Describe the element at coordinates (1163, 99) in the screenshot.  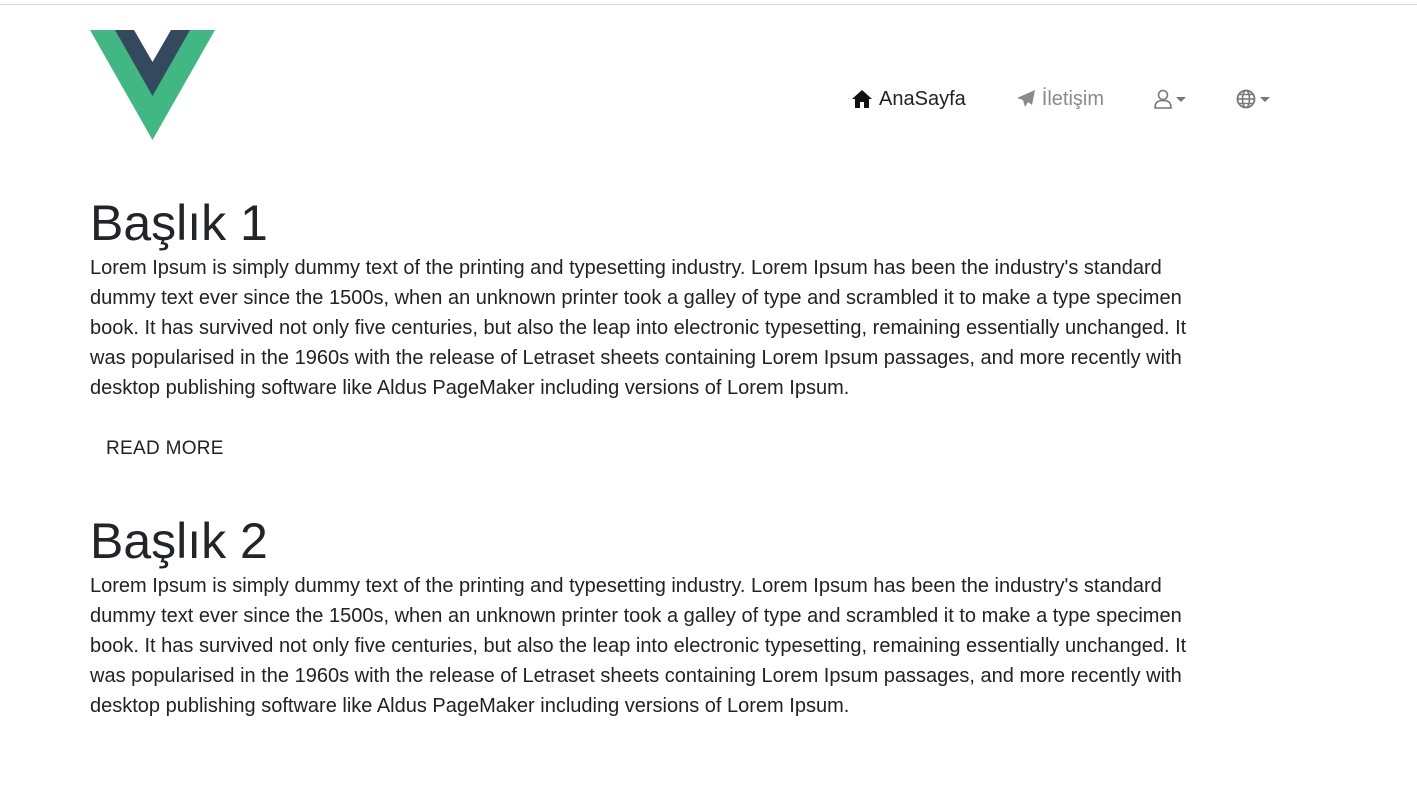
I see `user-icon` at that location.